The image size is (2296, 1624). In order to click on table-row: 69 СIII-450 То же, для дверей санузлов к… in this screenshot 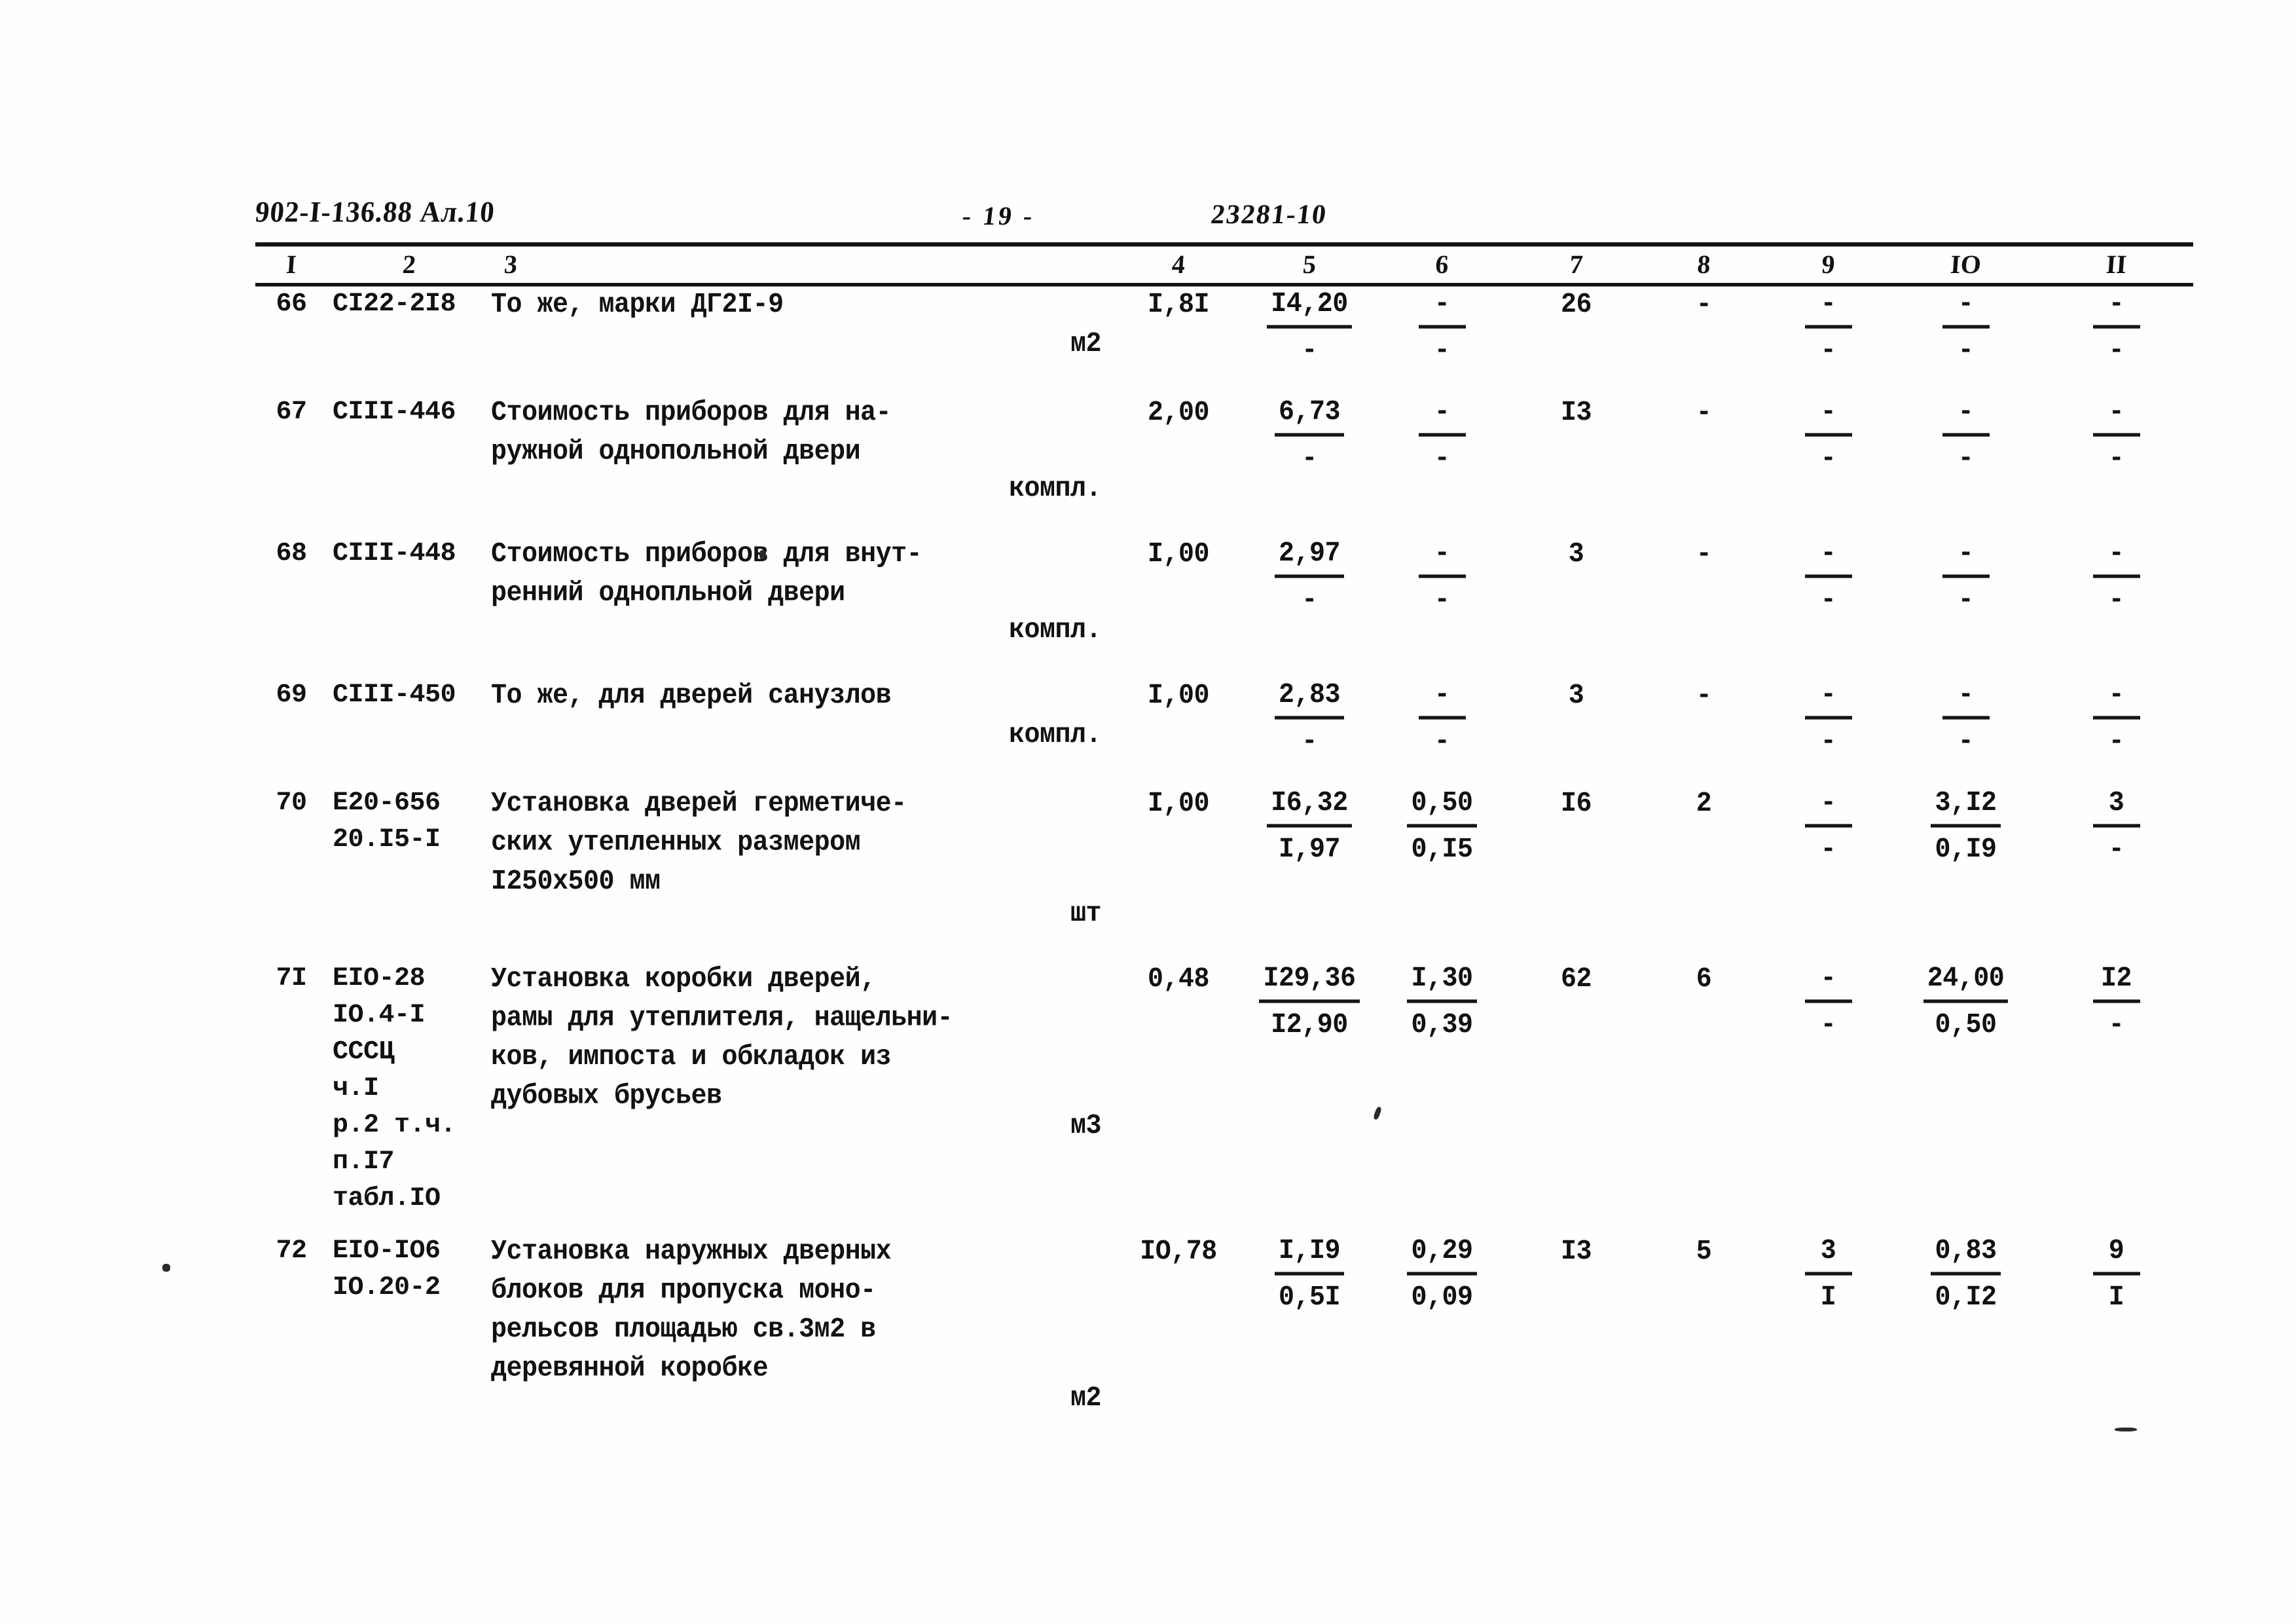, I will do `click(1224, 717)`.